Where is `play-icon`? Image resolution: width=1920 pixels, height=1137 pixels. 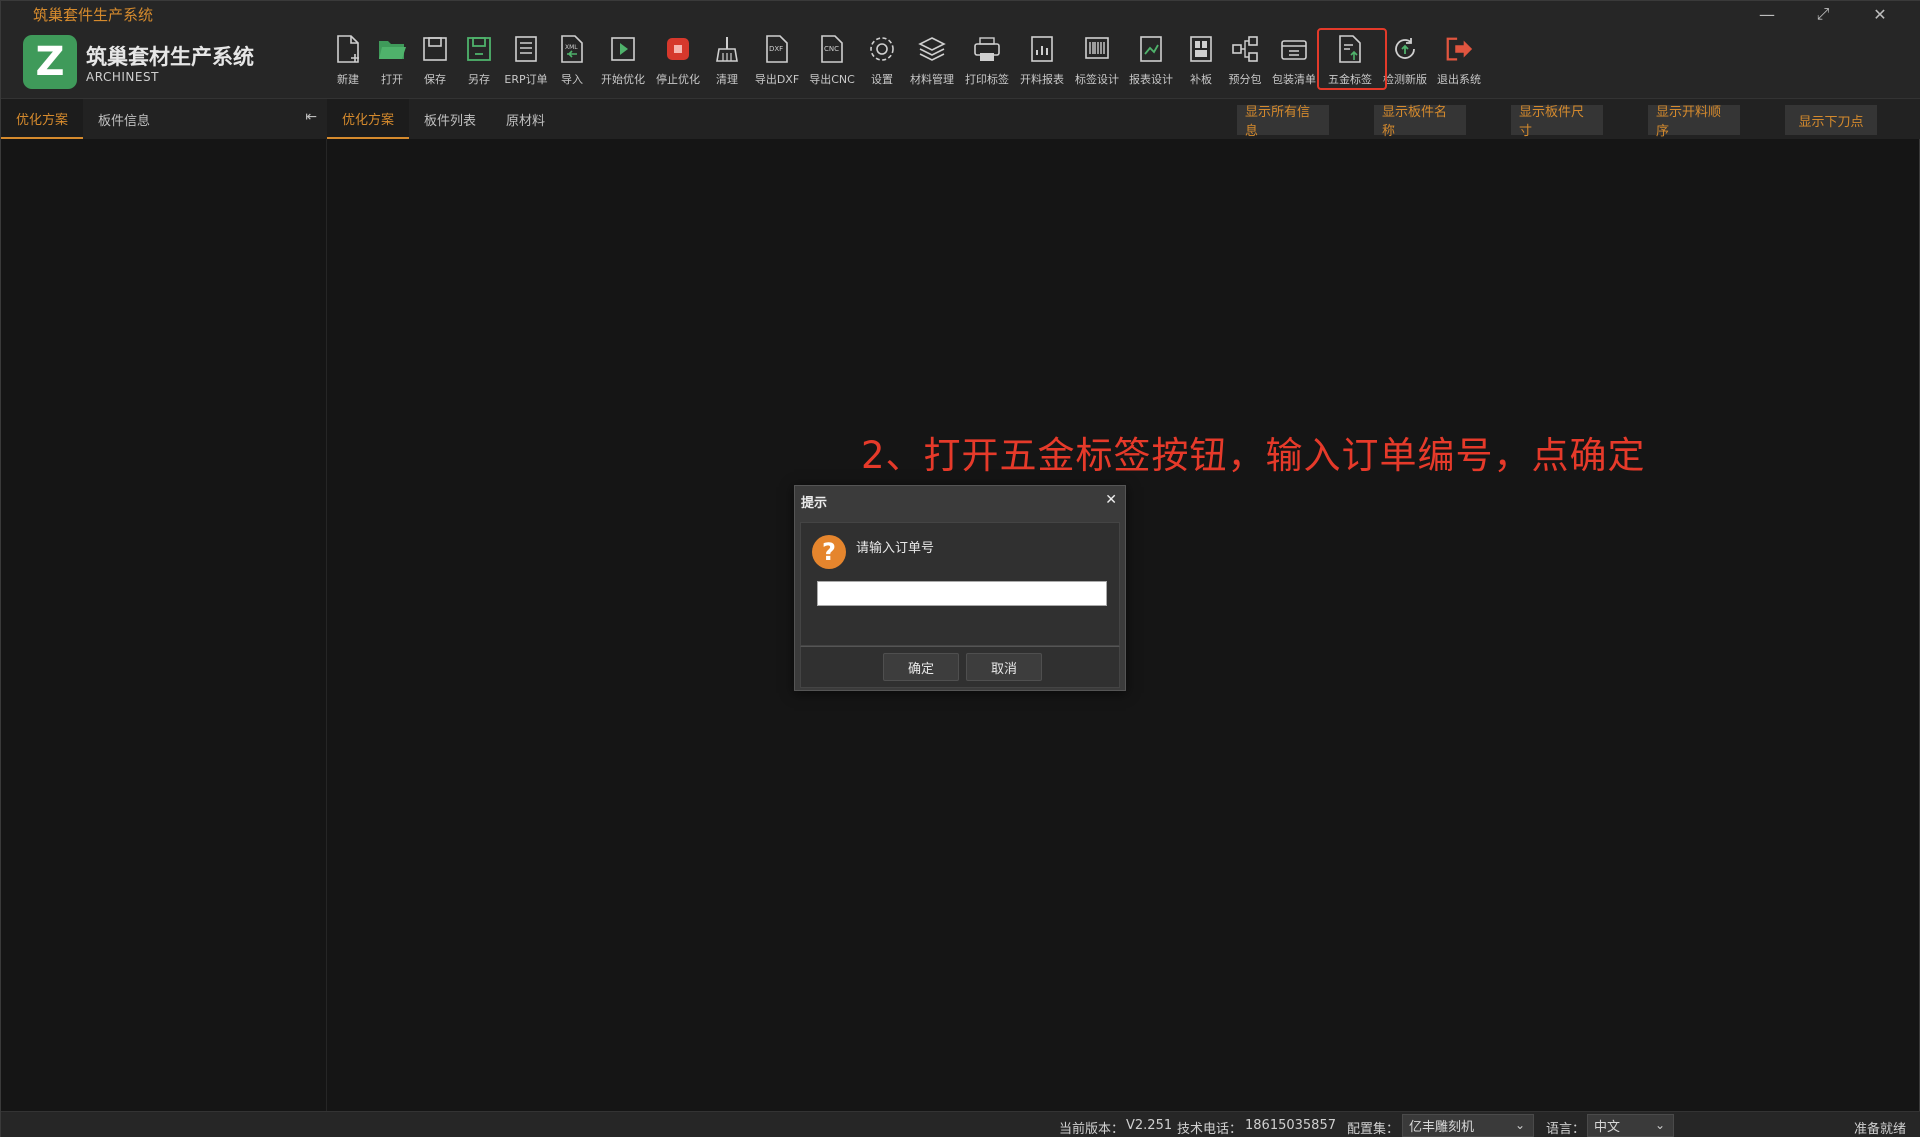 play-icon is located at coordinates (623, 49).